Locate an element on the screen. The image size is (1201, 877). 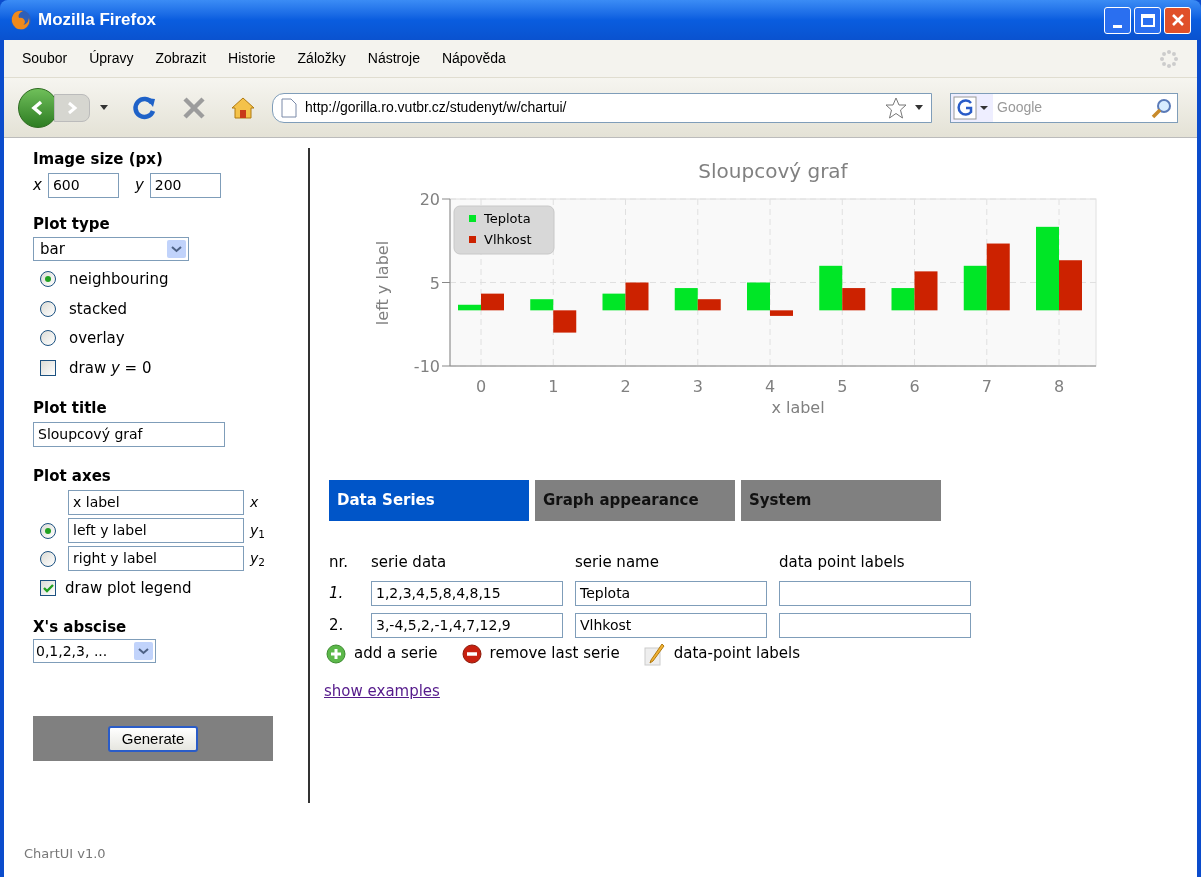
column-header: nr. is located at coordinates (339, 562).